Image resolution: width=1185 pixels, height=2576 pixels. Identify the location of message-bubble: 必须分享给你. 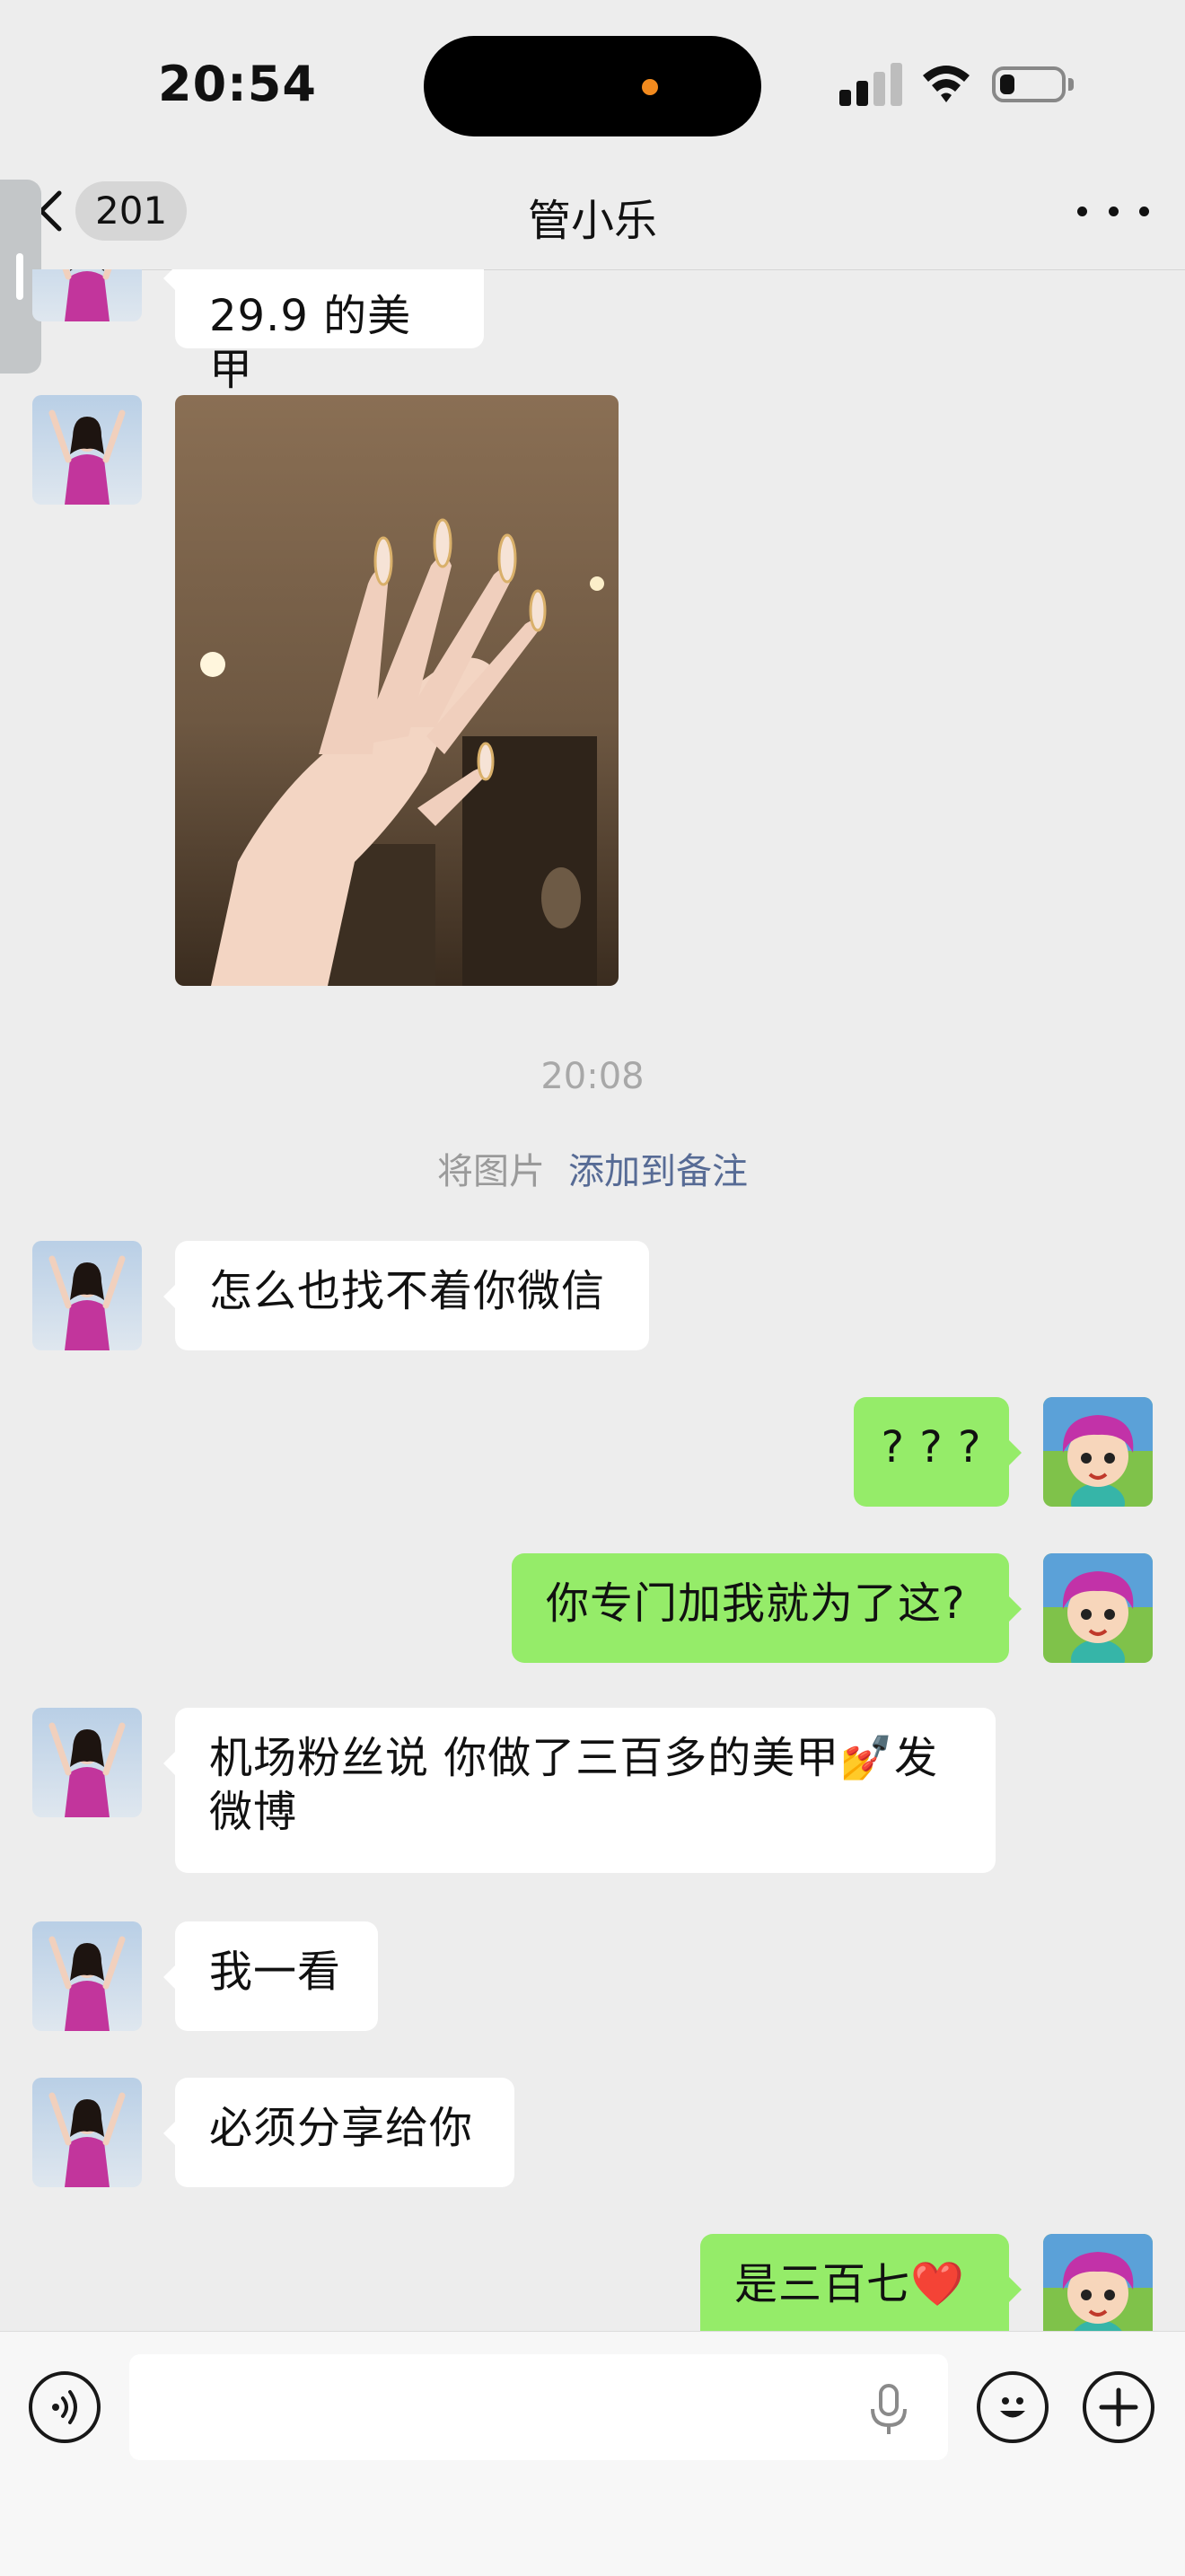
(344, 2132).